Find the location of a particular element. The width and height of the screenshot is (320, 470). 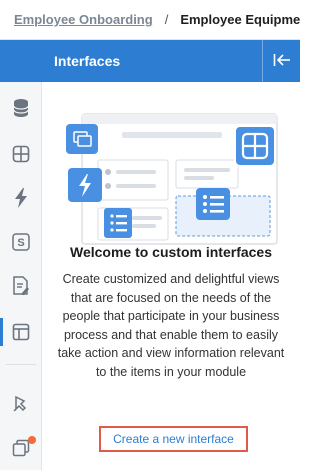

create-new-interface-link: Create a new interface is located at coordinates (173, 439).